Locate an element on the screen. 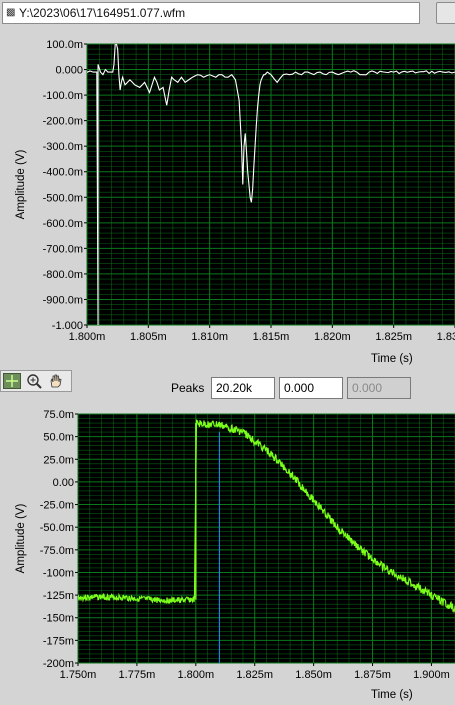 This screenshot has height=705, width=455. x-tick-label: 1.775m is located at coordinates (137, 675).